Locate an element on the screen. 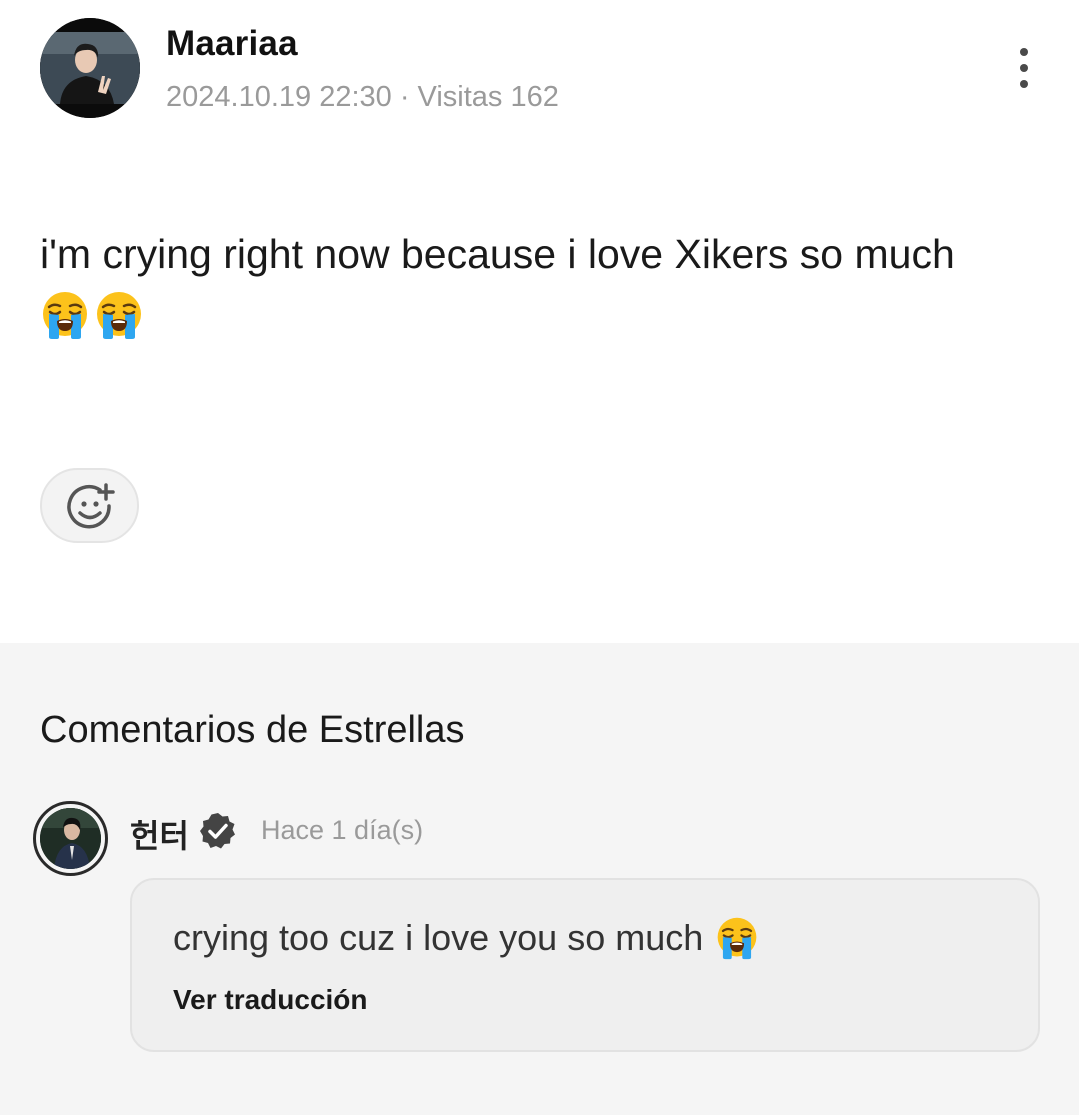 This screenshot has width=1079, height=1115. author-avatar is located at coordinates (90, 68).